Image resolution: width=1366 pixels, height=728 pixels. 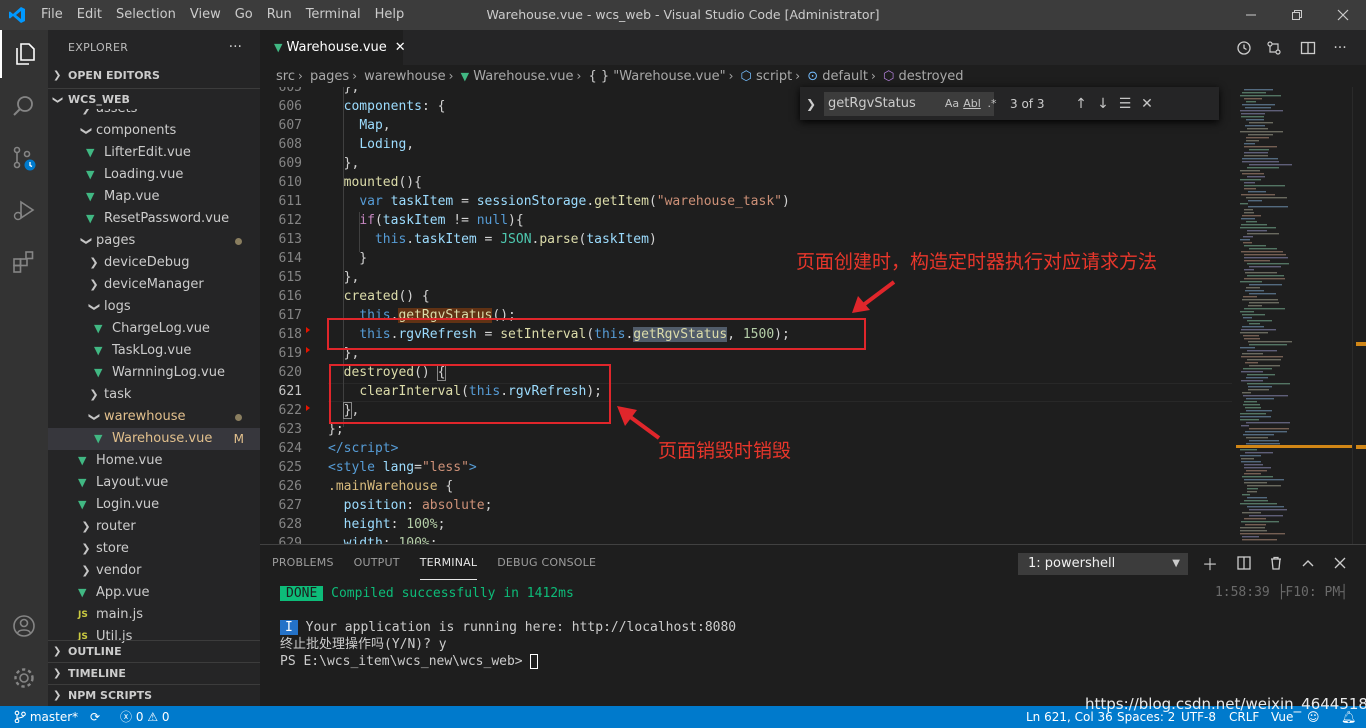 I want to click on menu-terminal: Terminal, so click(x=333, y=15).